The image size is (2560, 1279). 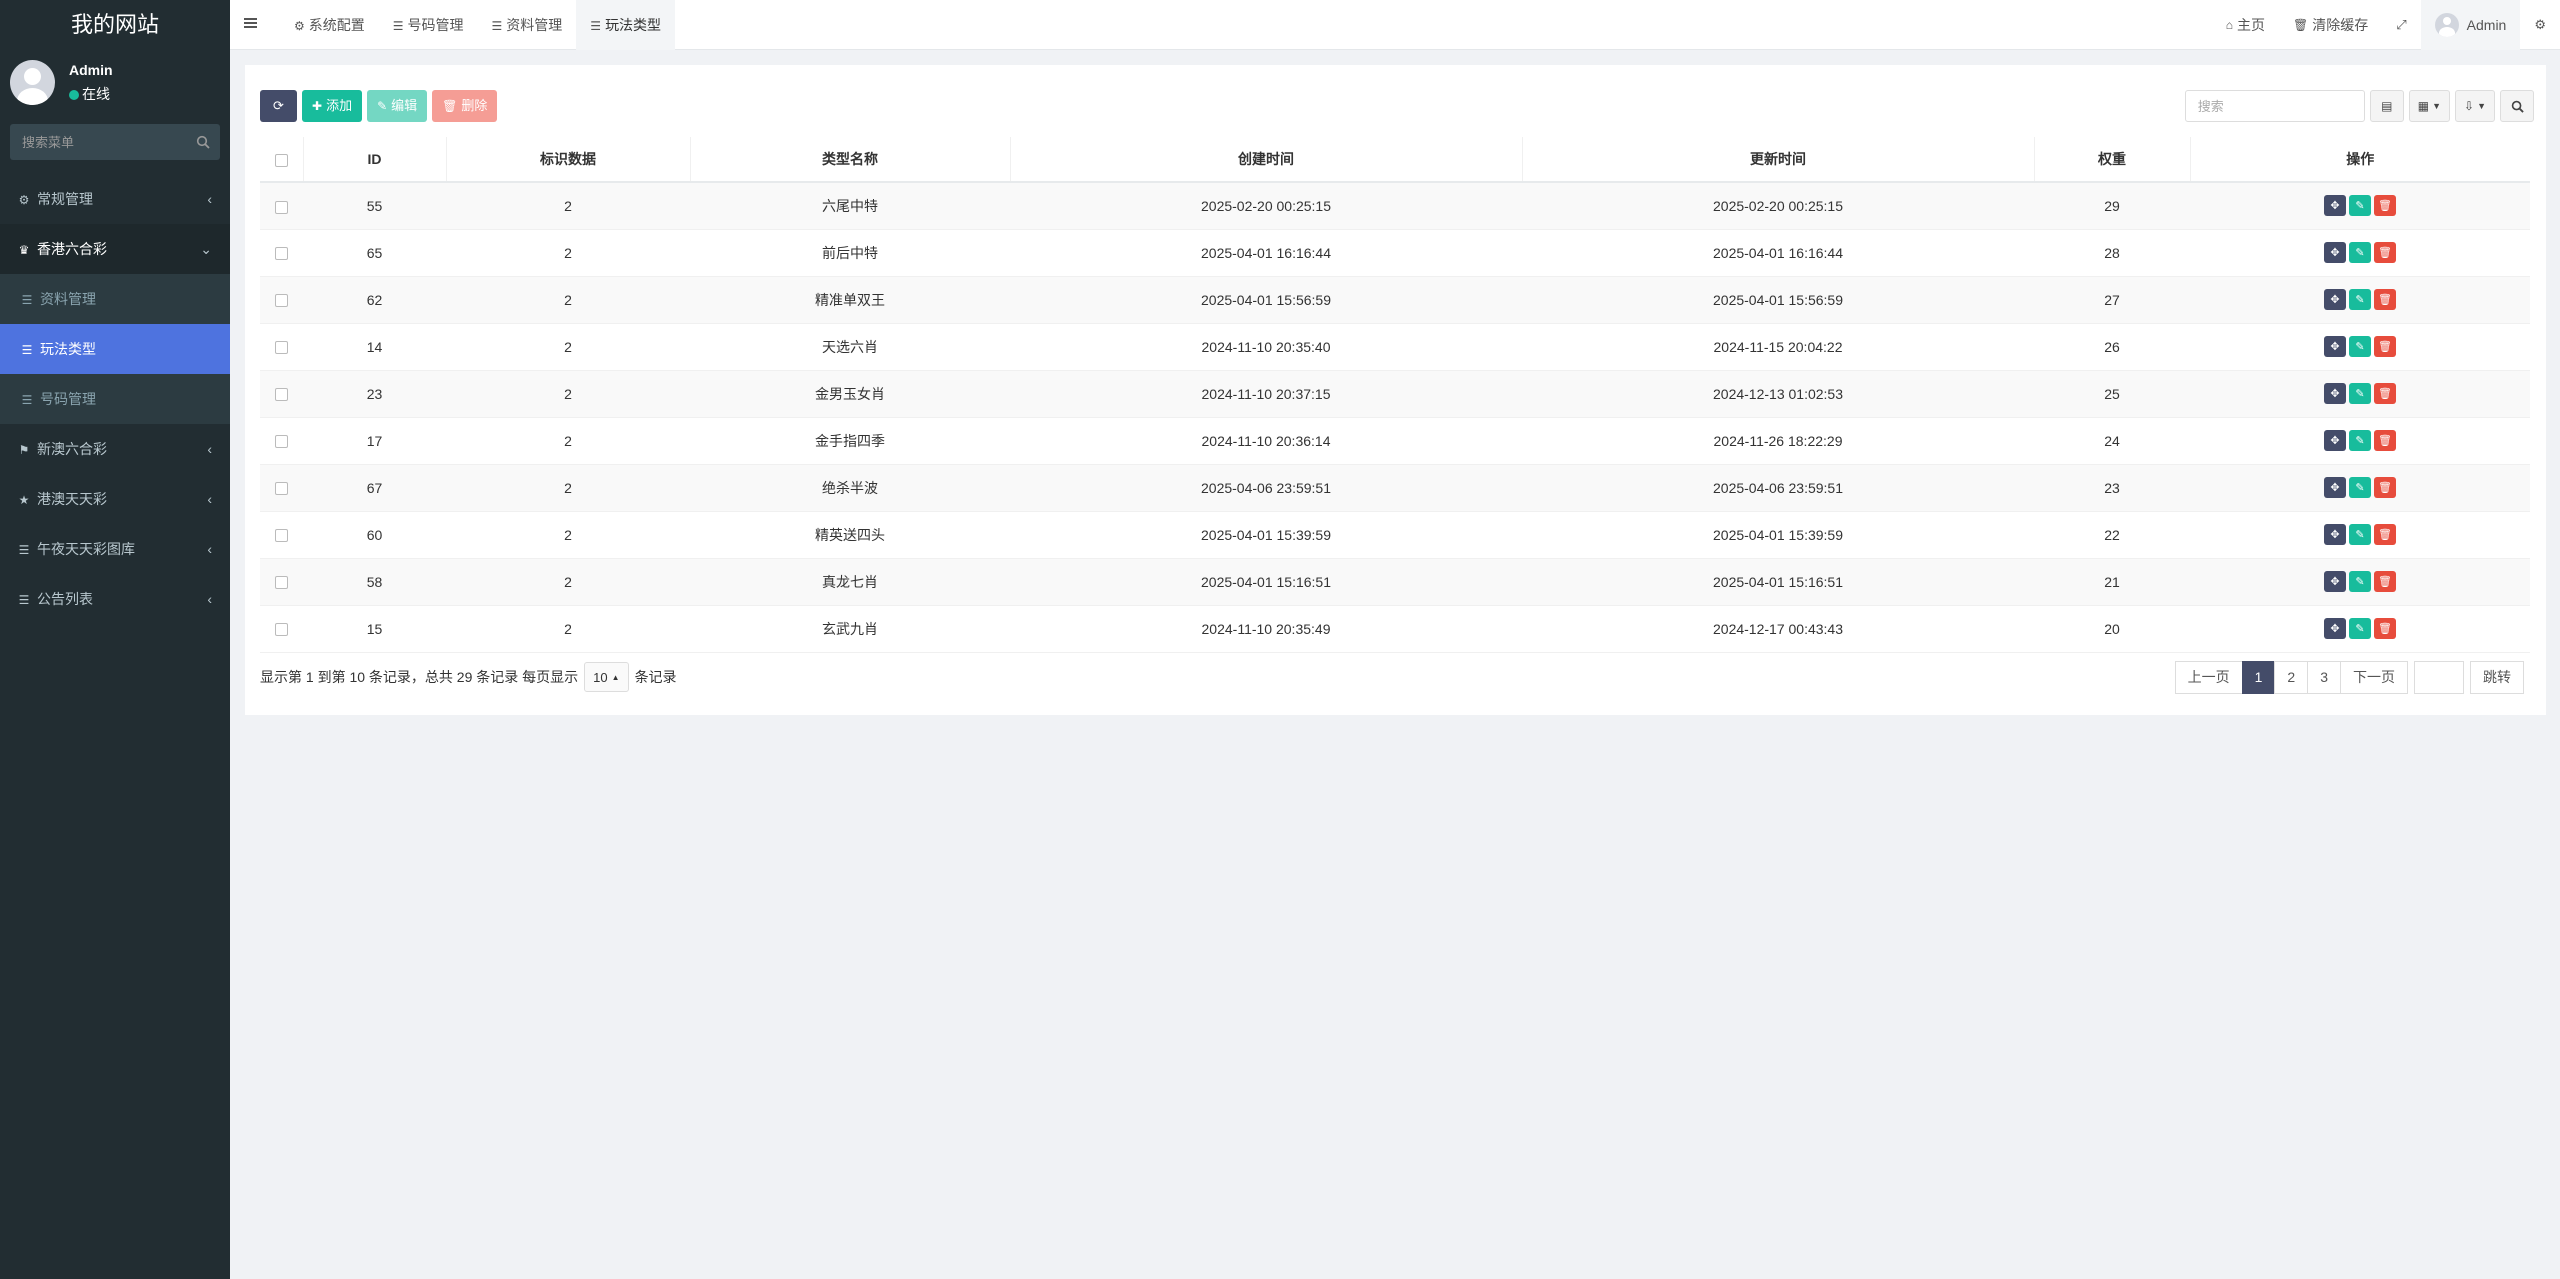 I want to click on page-2-button: 2, so click(x=2291, y=677).